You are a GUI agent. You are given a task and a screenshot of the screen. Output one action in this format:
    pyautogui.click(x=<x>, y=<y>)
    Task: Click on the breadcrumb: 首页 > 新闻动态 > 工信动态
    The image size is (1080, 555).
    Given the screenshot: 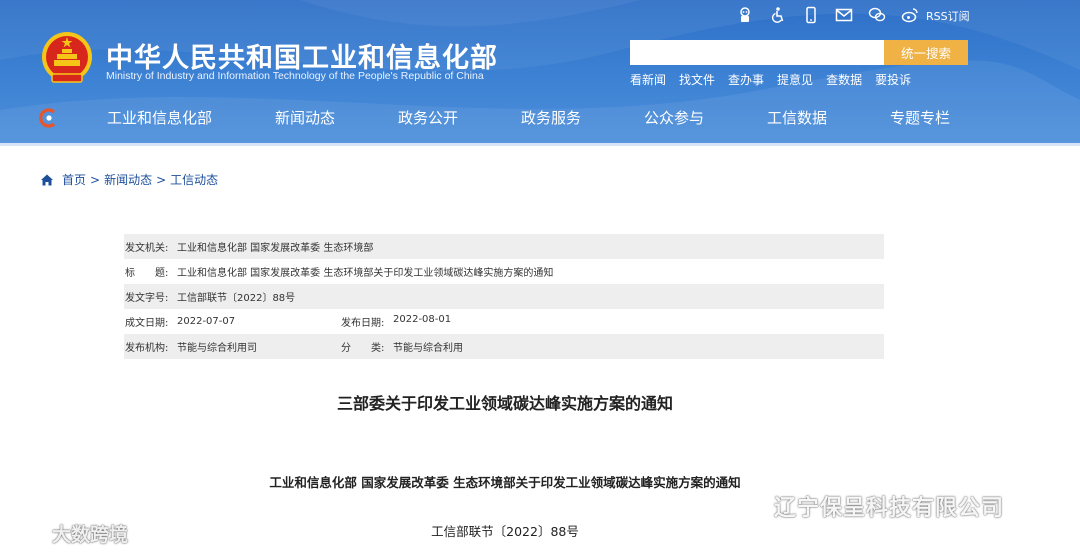 What is the action you would take?
    pyautogui.click(x=129, y=179)
    